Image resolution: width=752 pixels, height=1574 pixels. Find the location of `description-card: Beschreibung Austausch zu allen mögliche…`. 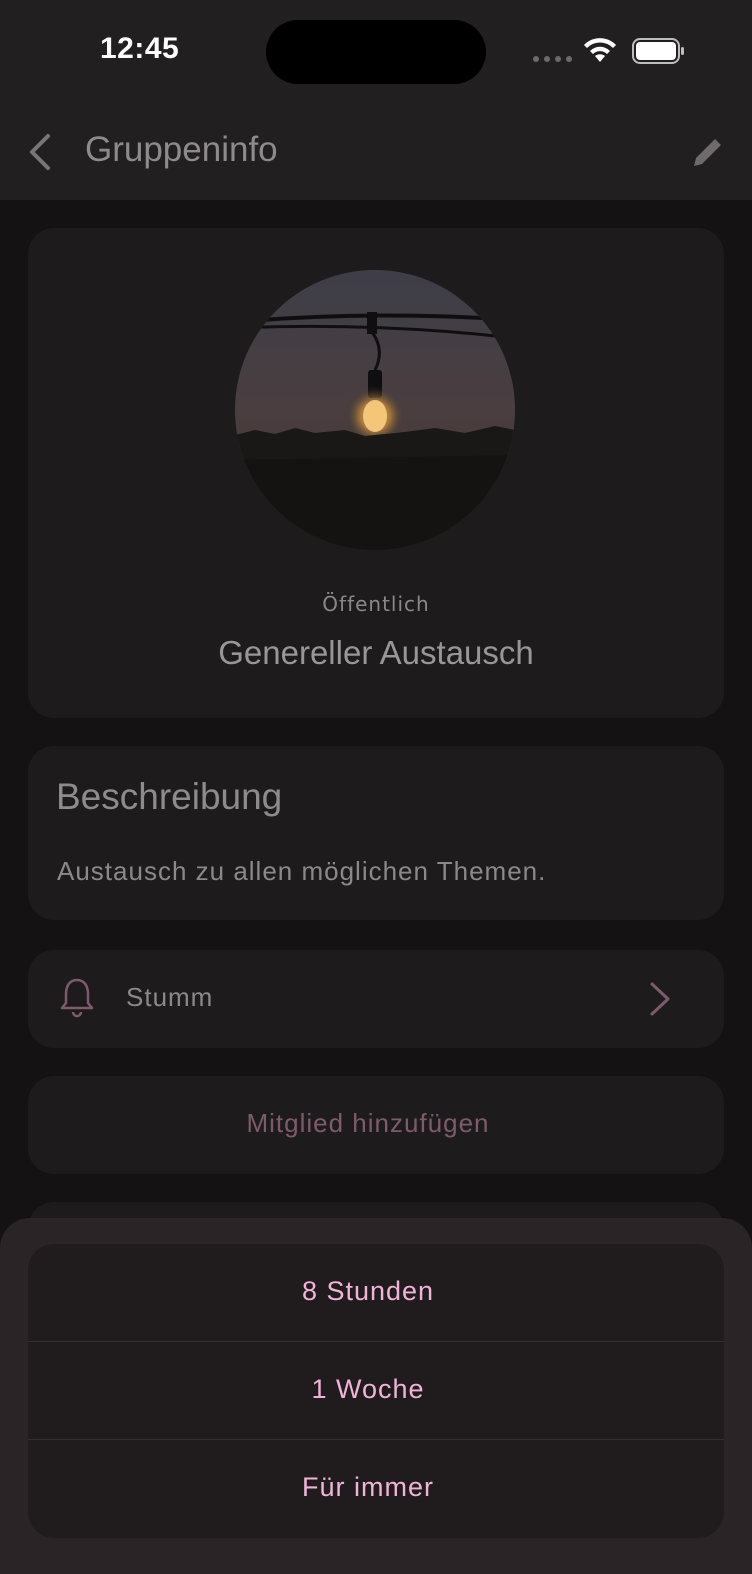

description-card: Beschreibung Austausch zu allen mögliche… is located at coordinates (376, 833).